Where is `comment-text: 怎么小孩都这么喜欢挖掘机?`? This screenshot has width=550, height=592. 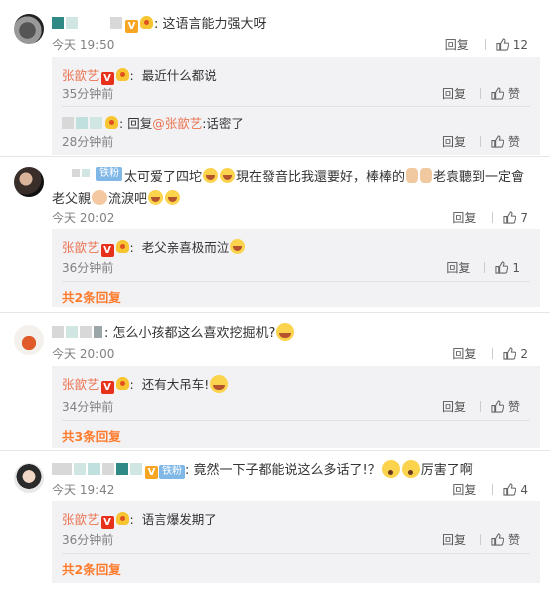
comment-text: 怎么小孩都这么喜欢挖掘机? is located at coordinates (194, 333).